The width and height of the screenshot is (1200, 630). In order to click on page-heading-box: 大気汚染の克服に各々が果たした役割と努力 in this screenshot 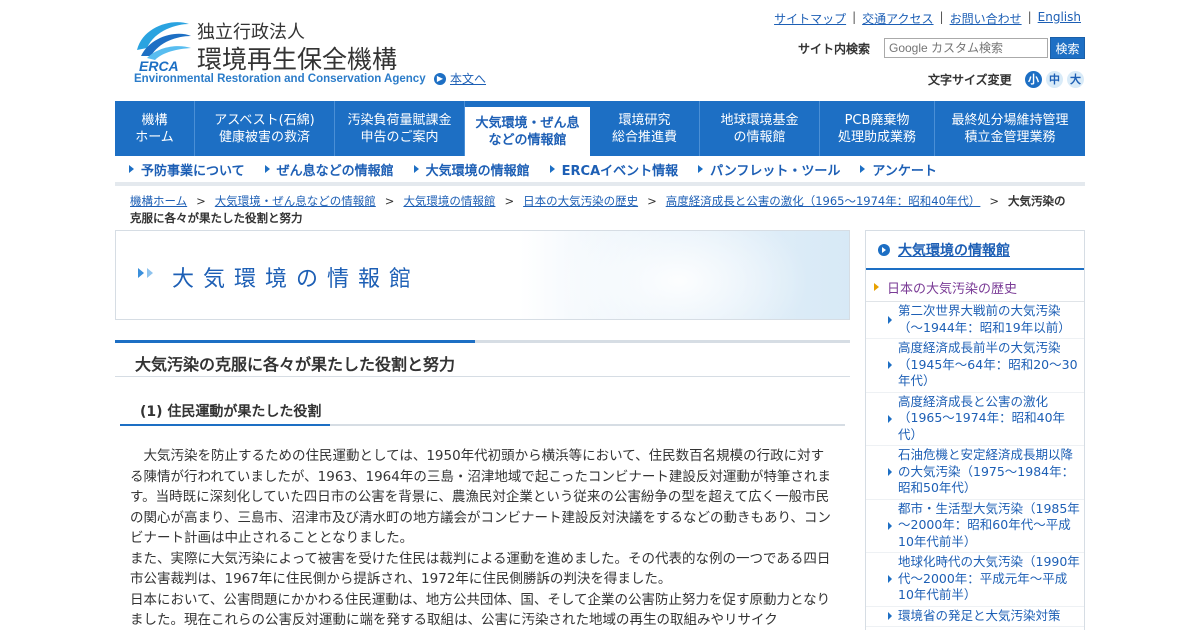, I will do `click(482, 358)`.